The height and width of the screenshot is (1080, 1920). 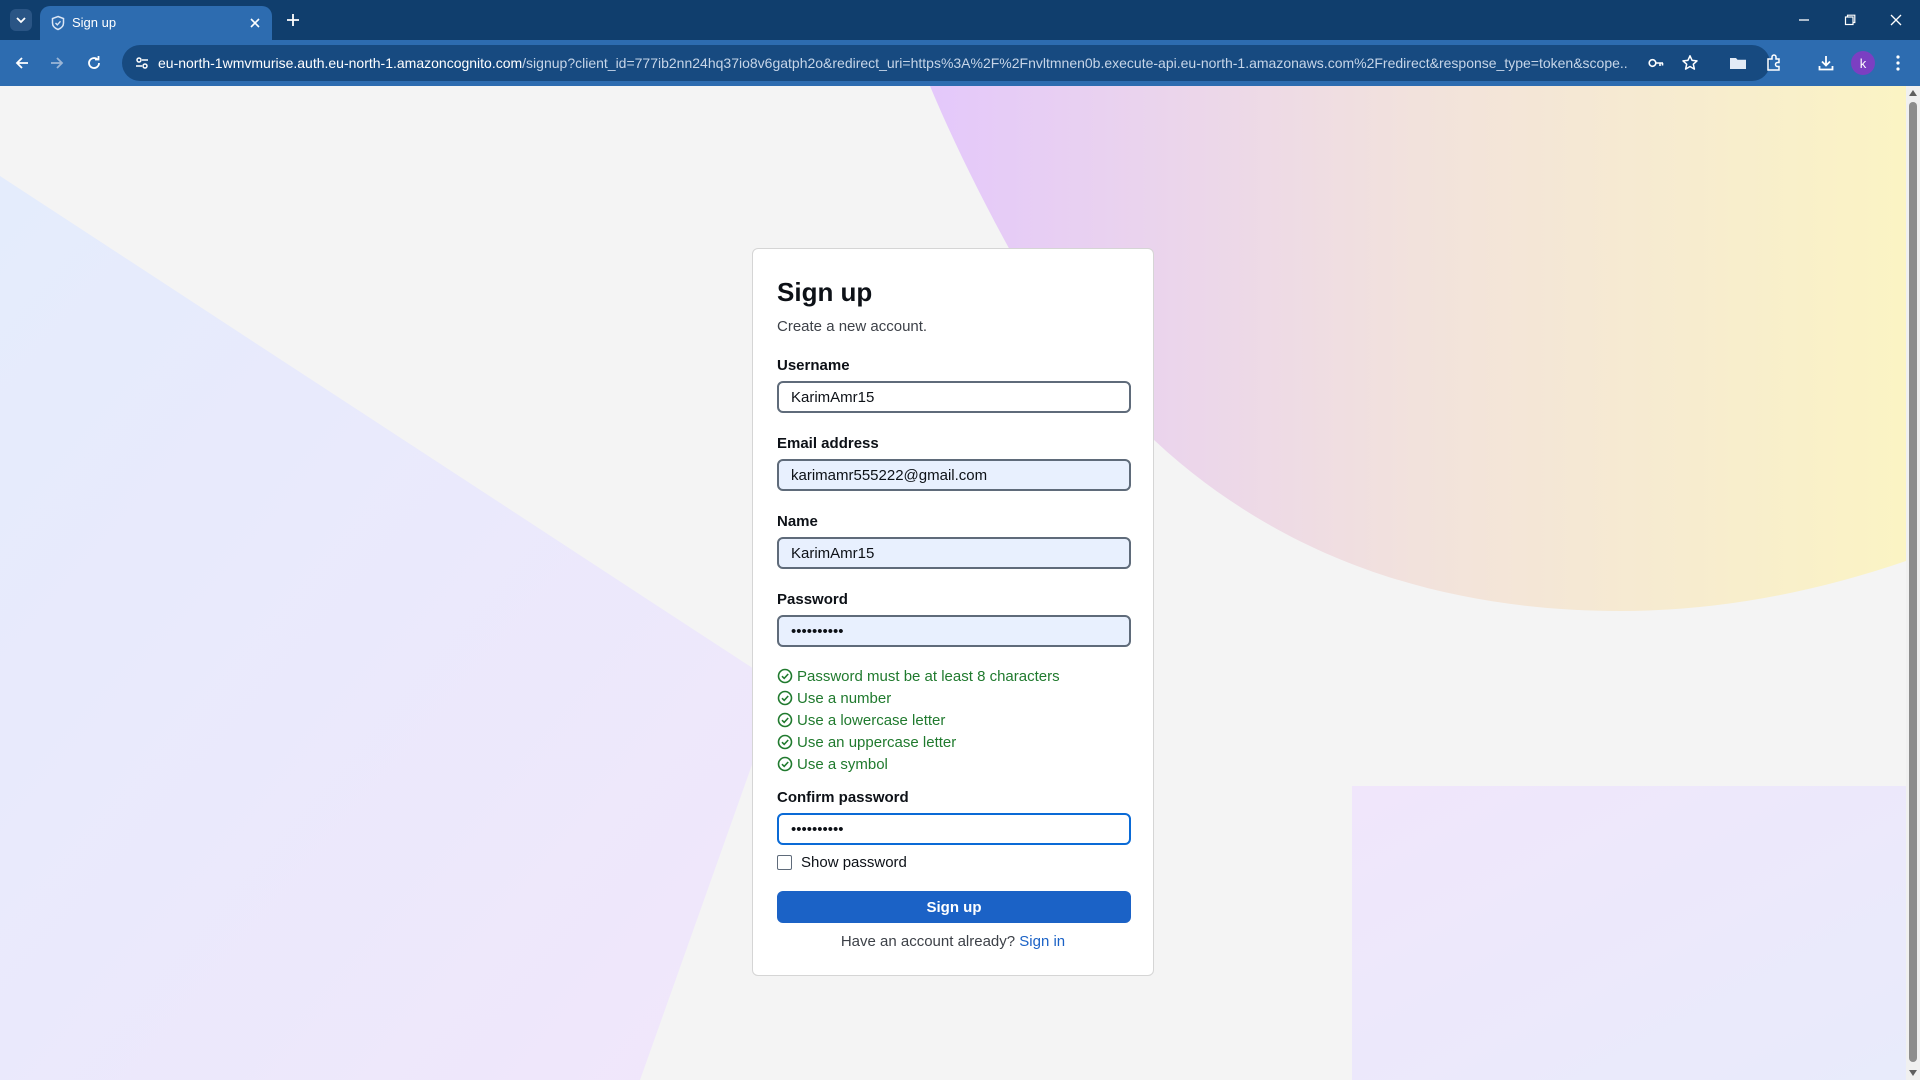 I want to click on requirement-text: Use a number, so click(x=844, y=698).